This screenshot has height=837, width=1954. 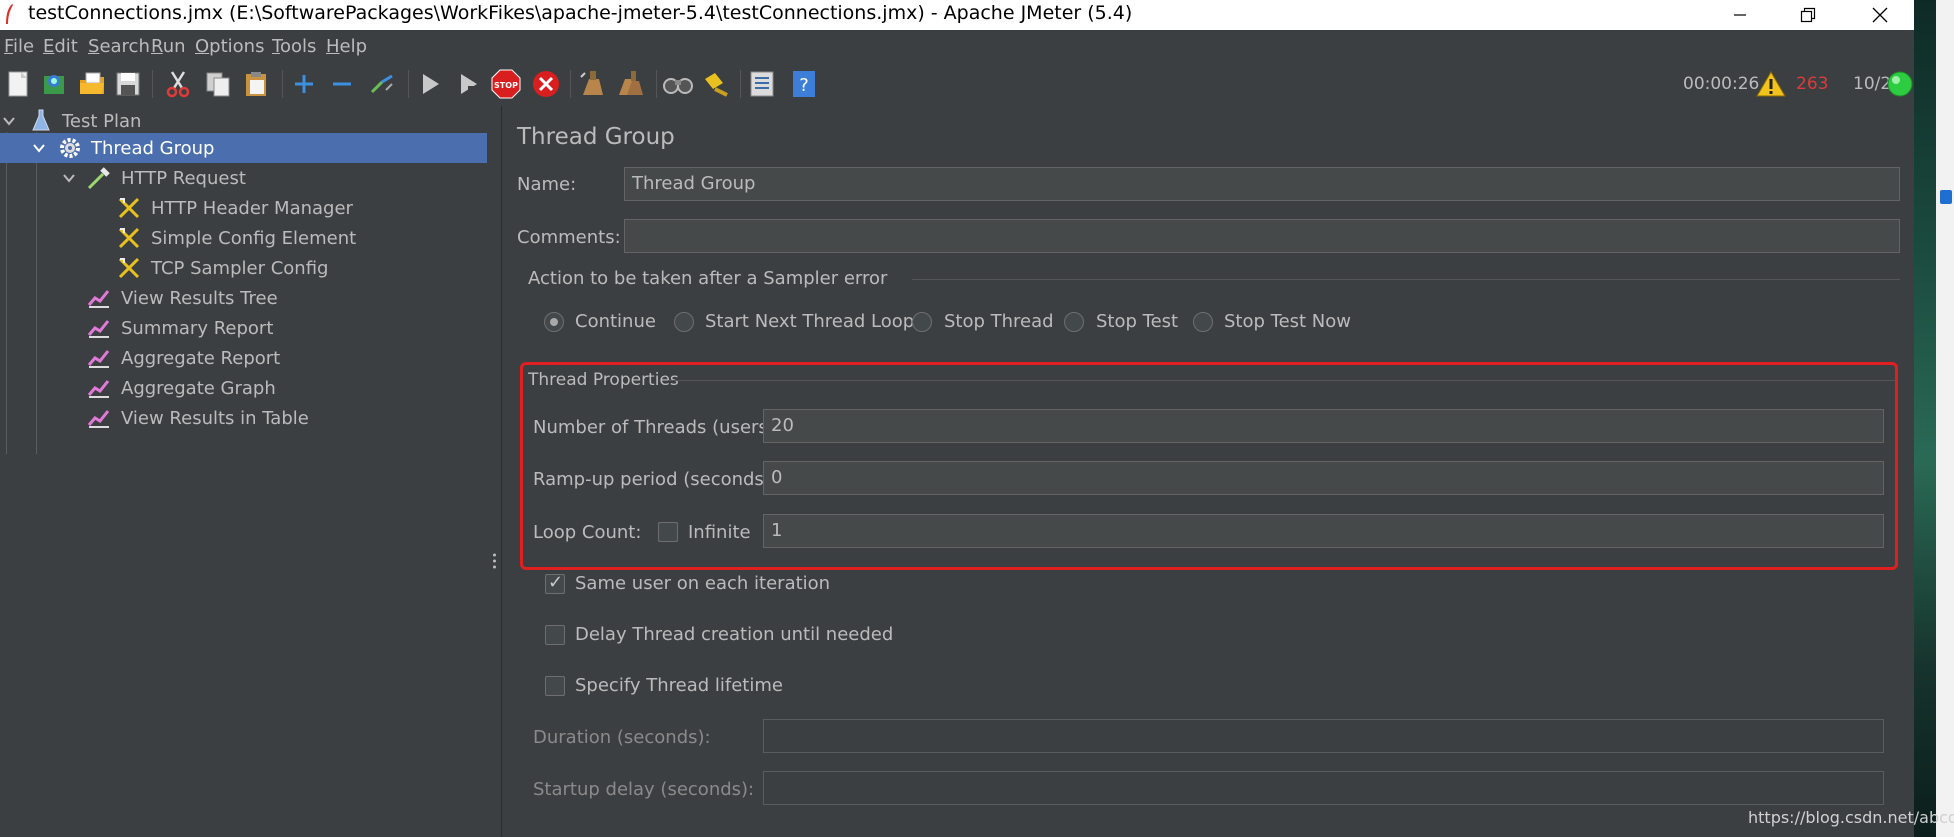 I want to click on paste-icon, so click(x=256, y=84).